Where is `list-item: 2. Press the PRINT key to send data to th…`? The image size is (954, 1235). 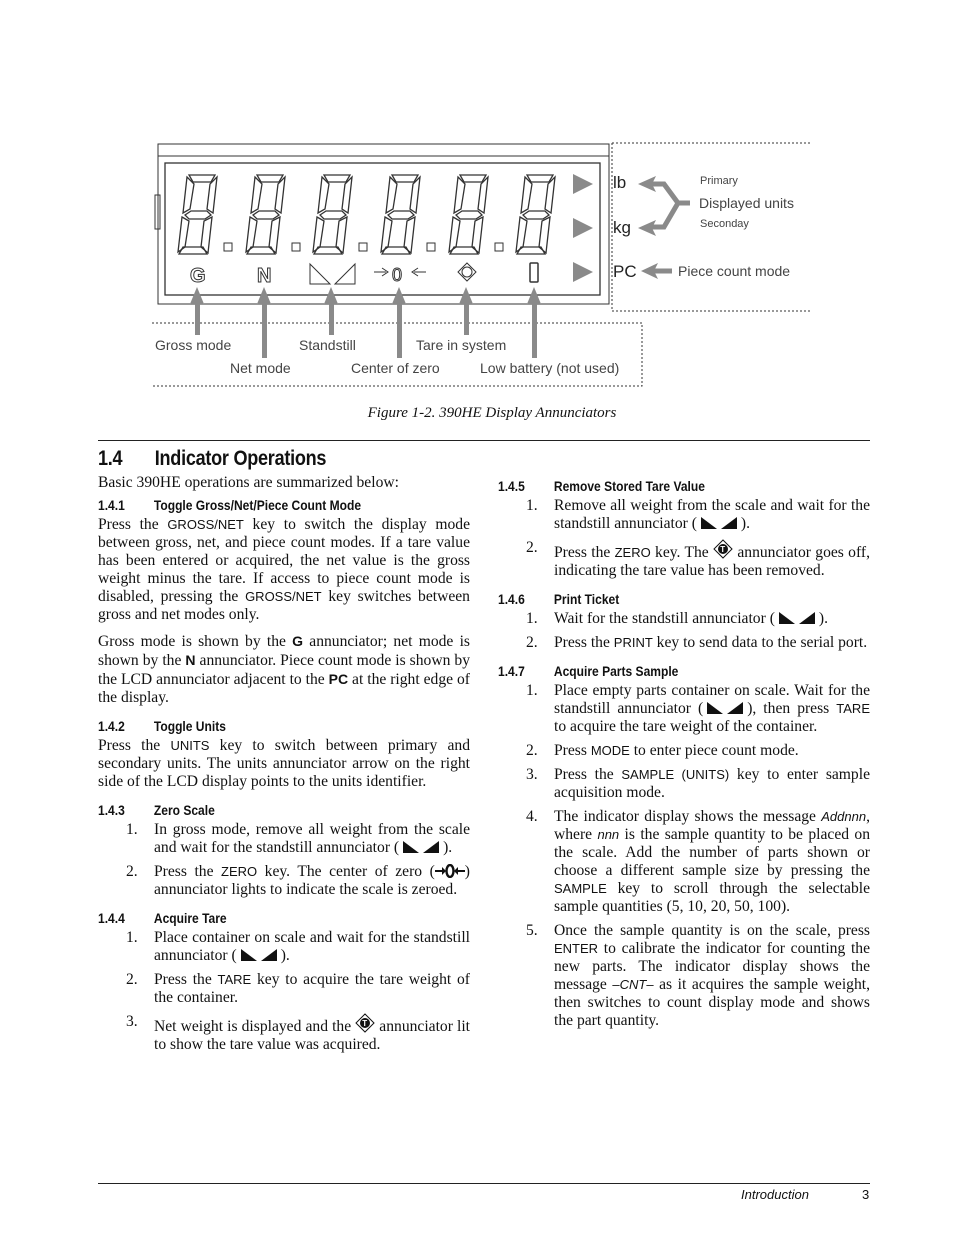 list-item: 2. Press the PRINT key to send data to th… is located at coordinates (697, 642).